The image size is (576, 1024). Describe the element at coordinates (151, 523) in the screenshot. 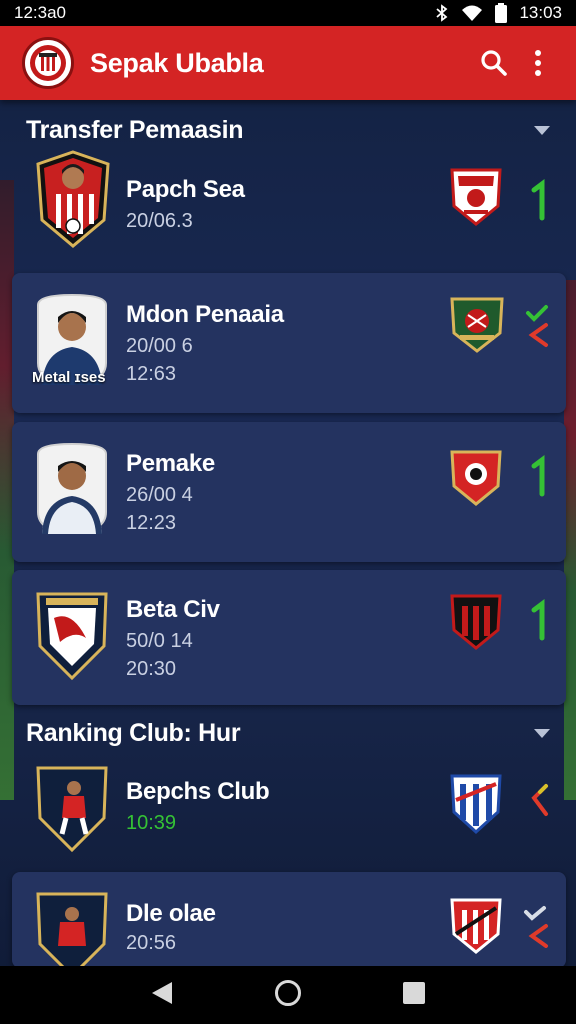

I see `transfer-time: 12:23` at that location.